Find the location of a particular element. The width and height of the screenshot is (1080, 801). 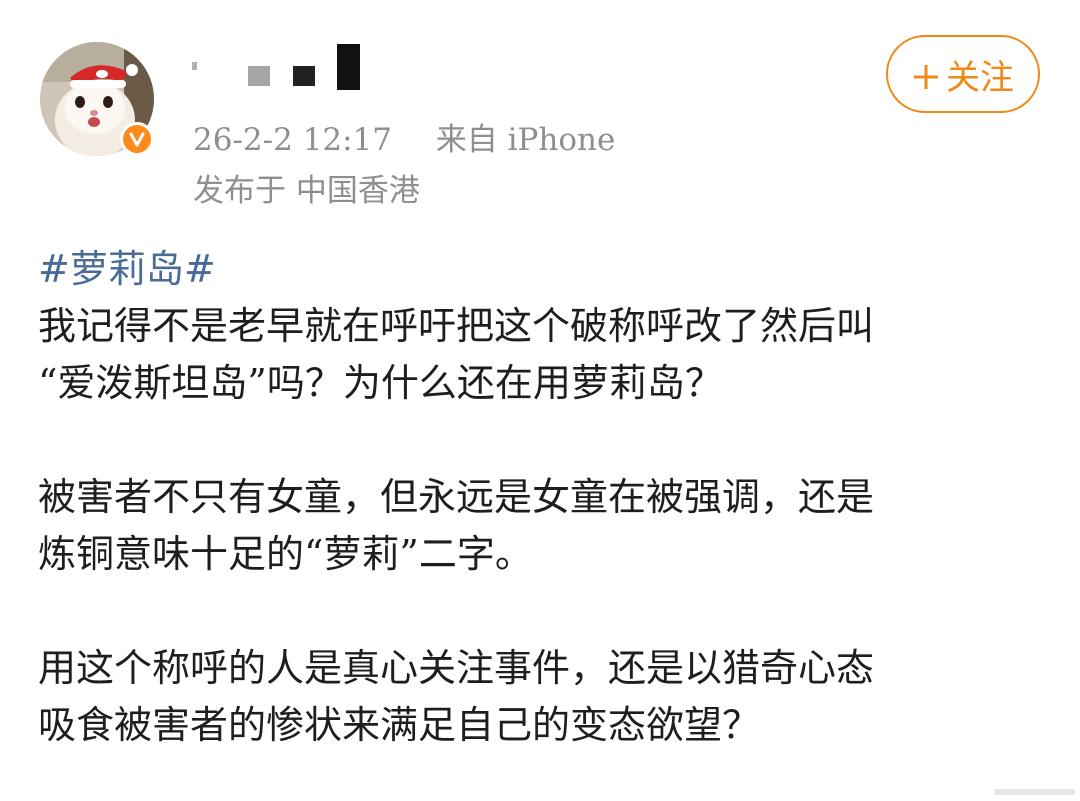

text-line: 吸食被害者的惨状来满足自己的变态欲望？ is located at coordinates (399, 725).